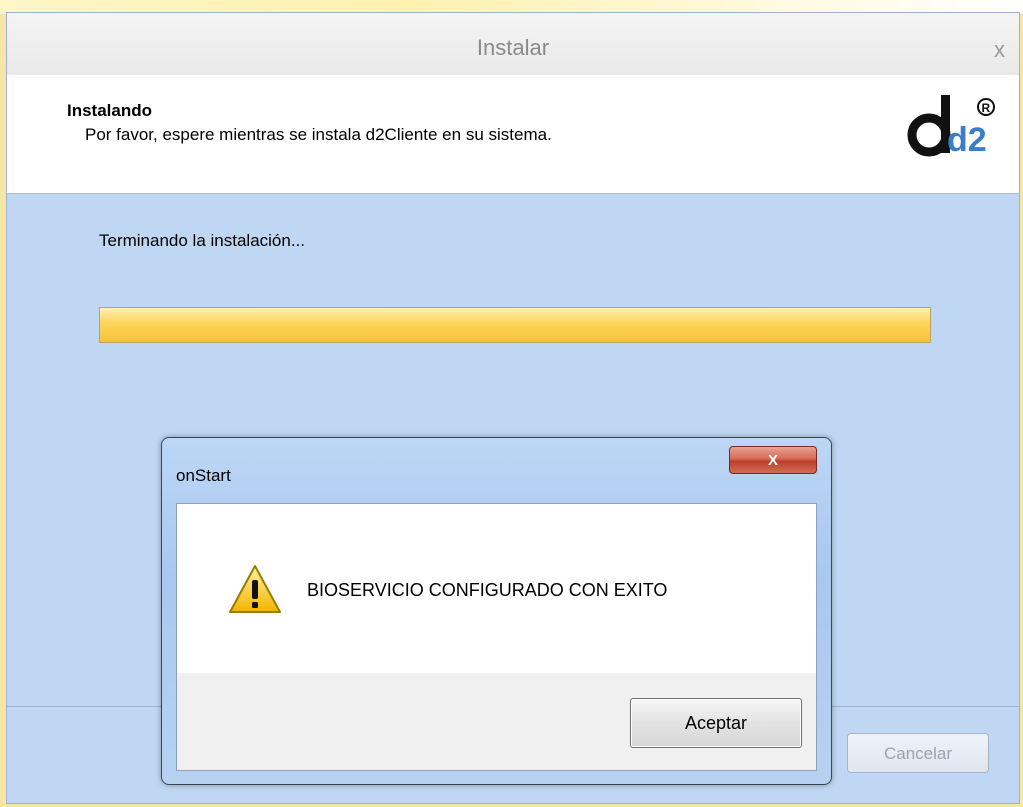 The height and width of the screenshot is (807, 1023). I want to click on d2-logo: d2 R, so click(951, 127).